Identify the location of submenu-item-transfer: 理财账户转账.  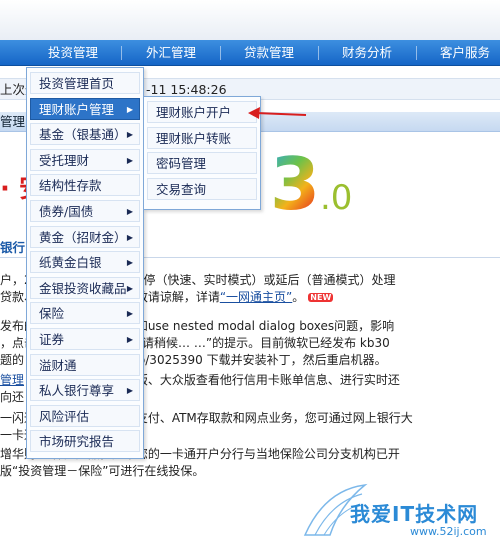
(202, 138).